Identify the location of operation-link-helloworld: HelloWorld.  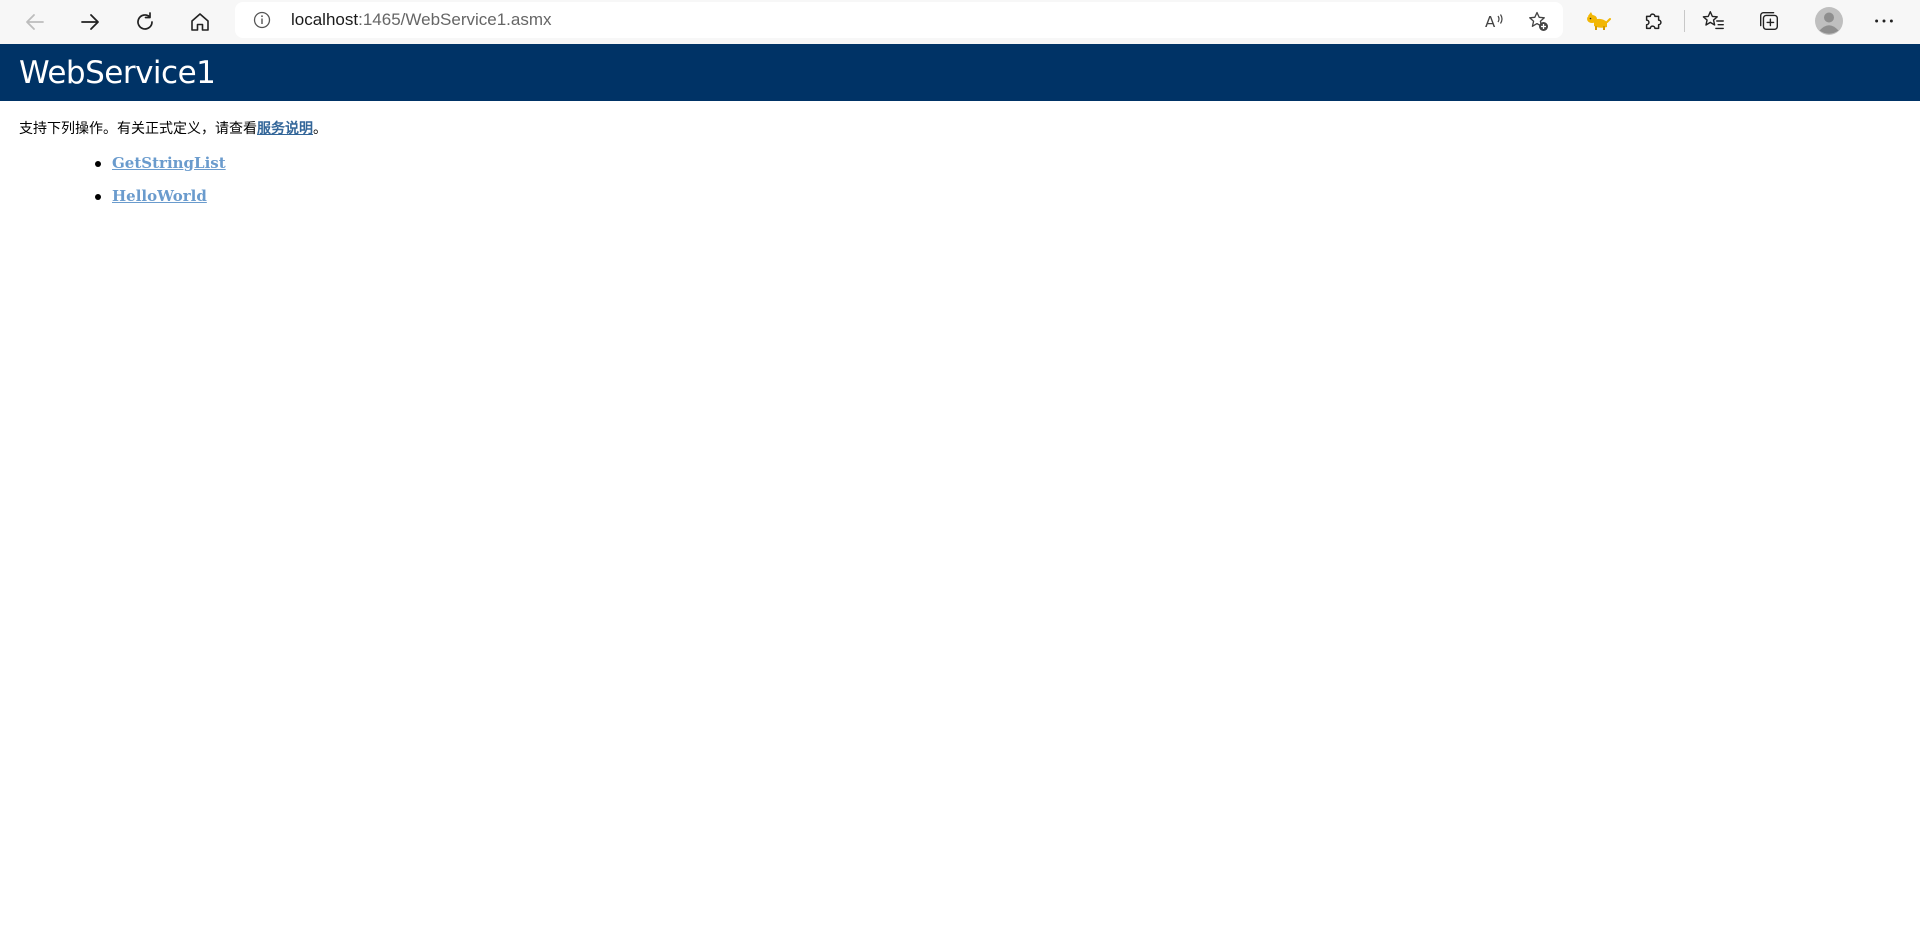
(159, 196).